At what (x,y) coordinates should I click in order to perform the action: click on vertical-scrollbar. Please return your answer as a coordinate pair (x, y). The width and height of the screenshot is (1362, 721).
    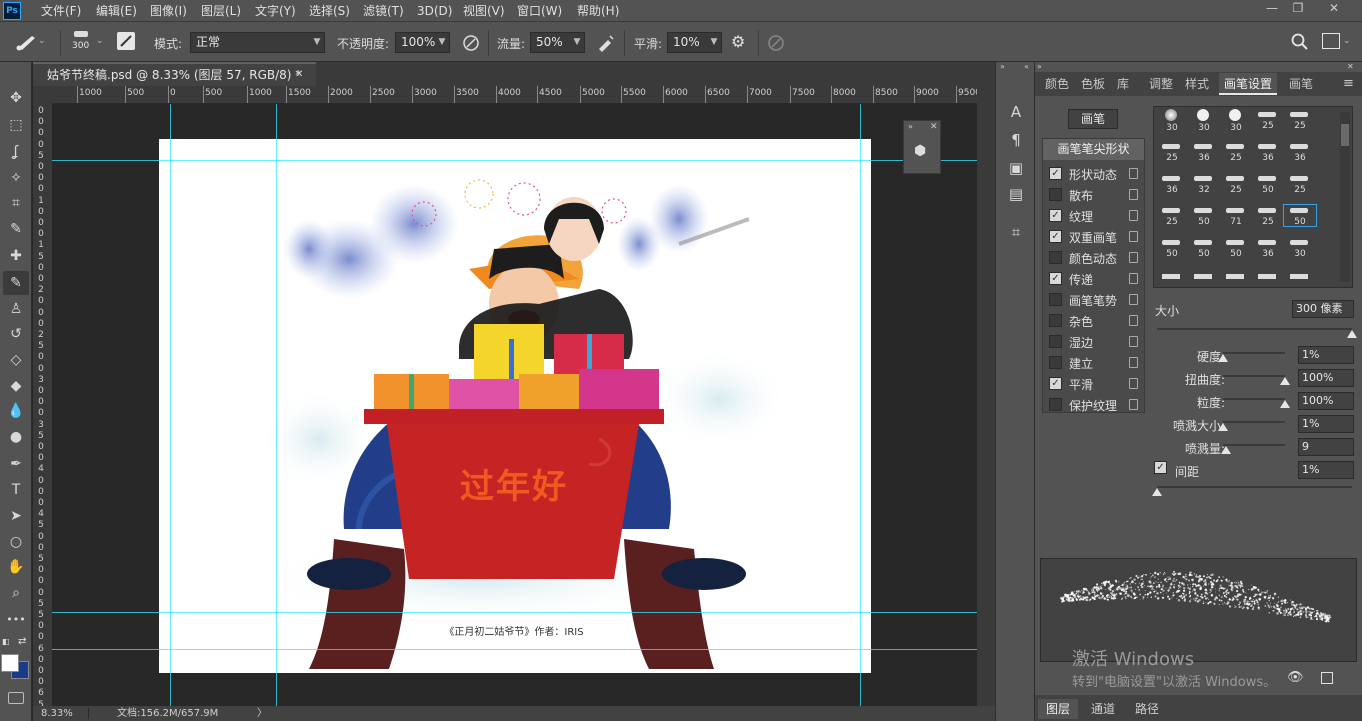
    Looking at the image, I should click on (986, 396).